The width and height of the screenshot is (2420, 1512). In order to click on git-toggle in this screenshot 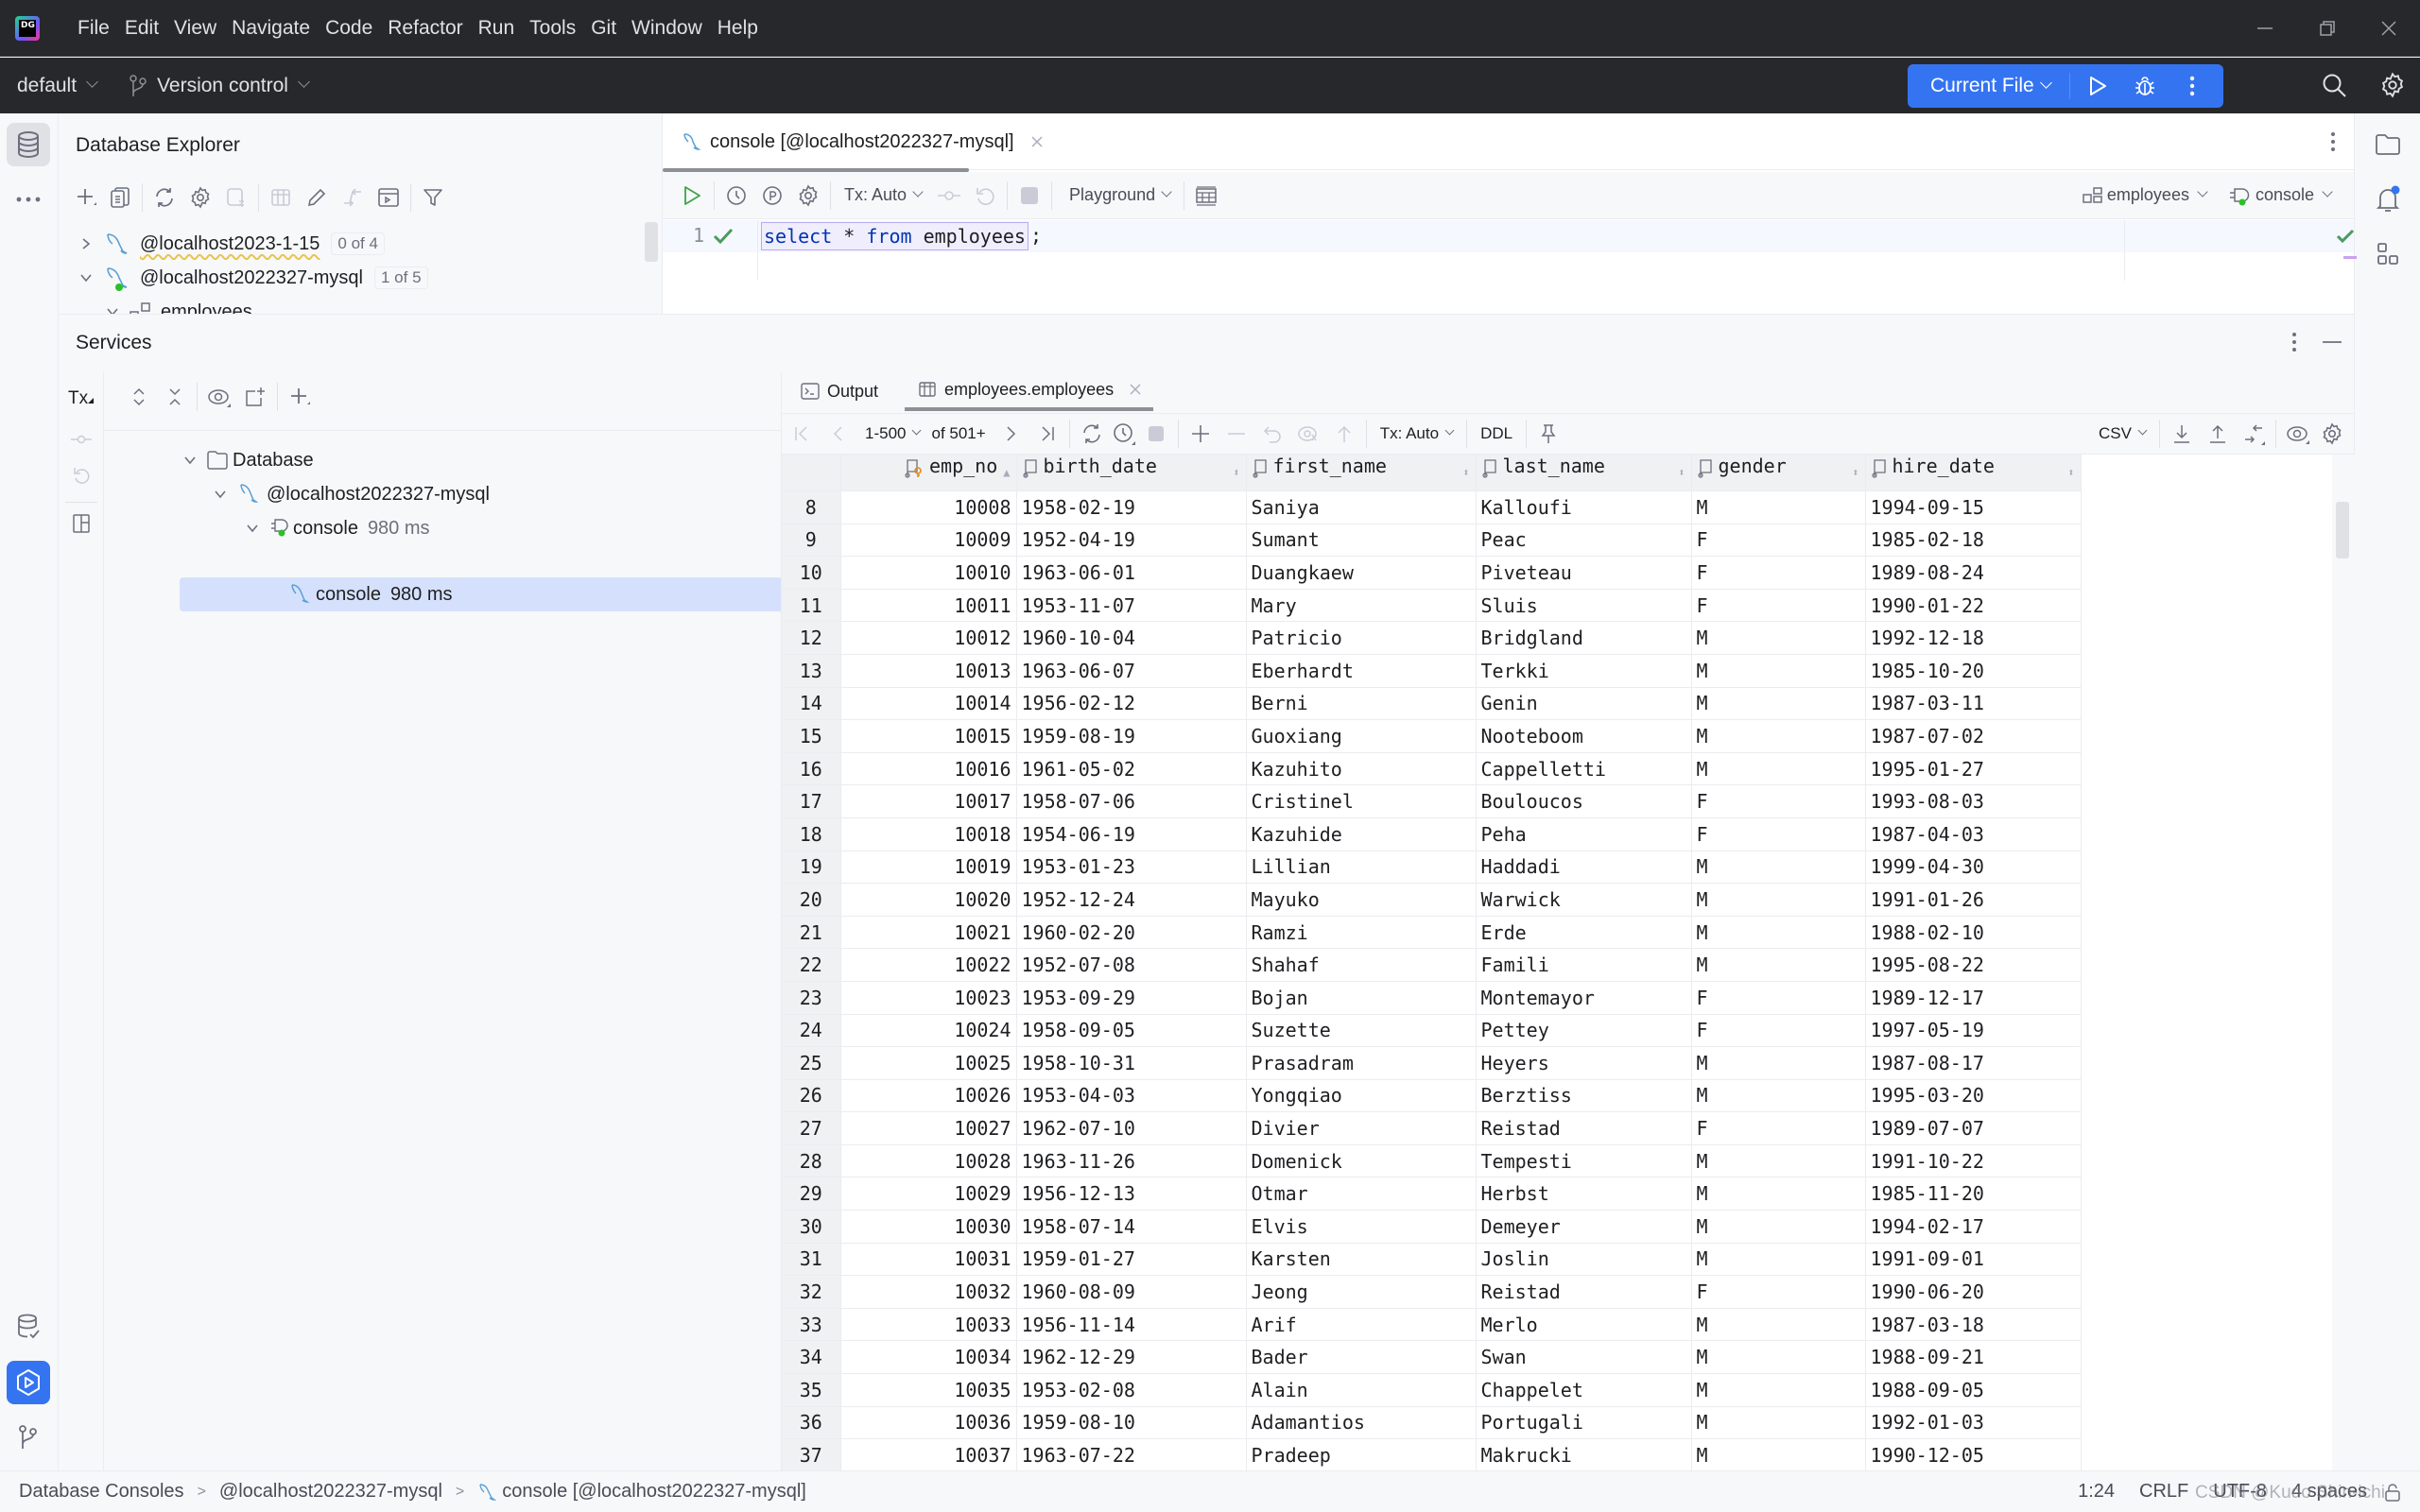, I will do `click(28, 1437)`.